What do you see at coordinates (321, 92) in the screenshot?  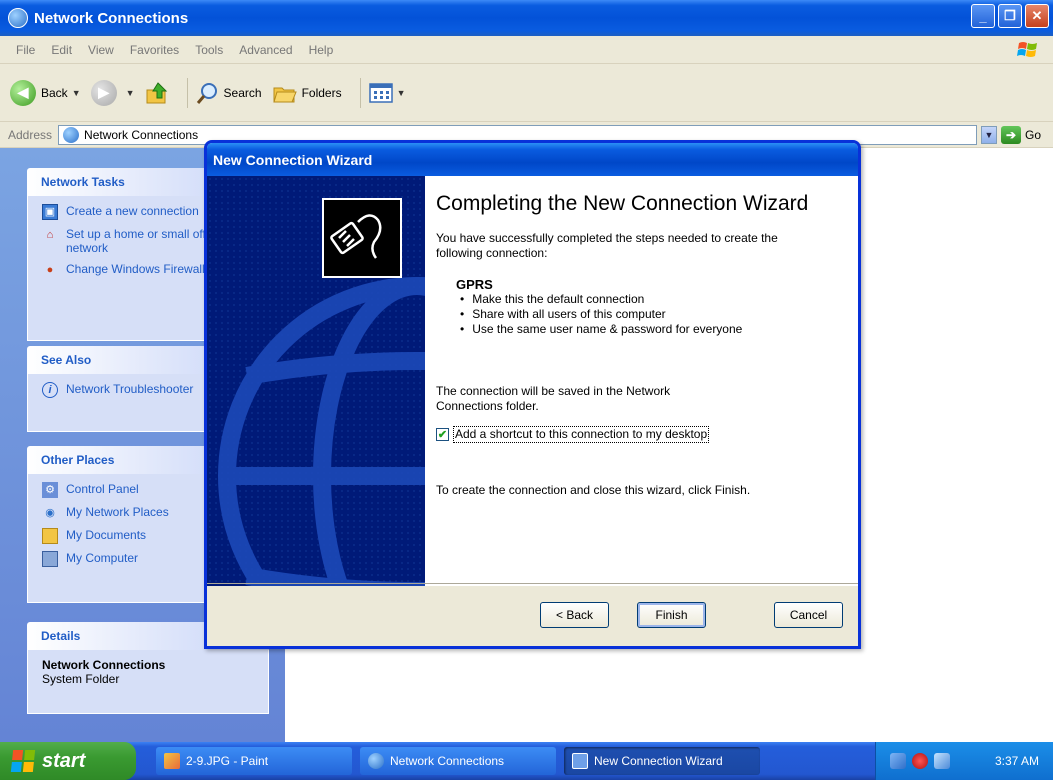 I see `folders-label: Folders` at bounding box center [321, 92].